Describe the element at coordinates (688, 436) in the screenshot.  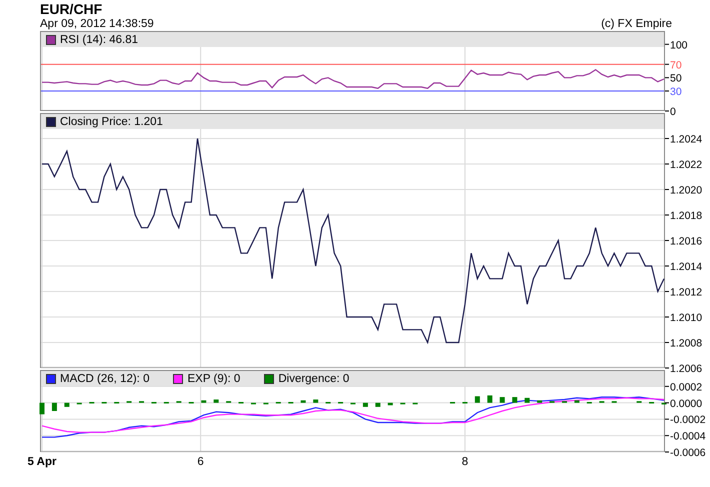
I see `axis-label: -0.0004` at that location.